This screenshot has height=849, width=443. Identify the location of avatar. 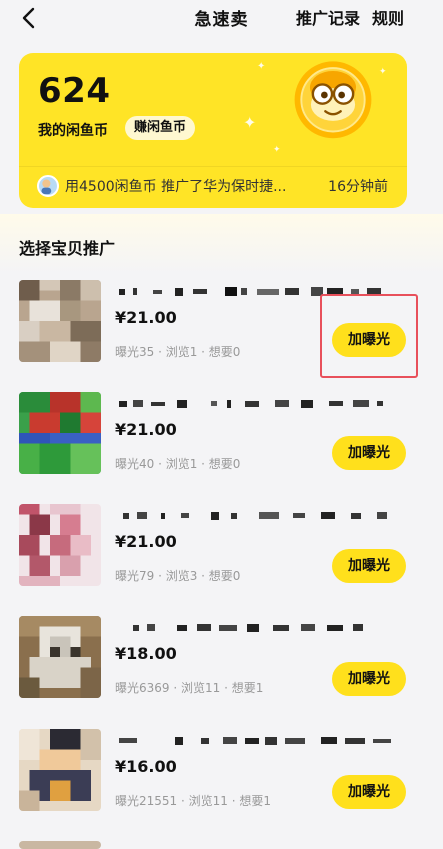
(48, 186).